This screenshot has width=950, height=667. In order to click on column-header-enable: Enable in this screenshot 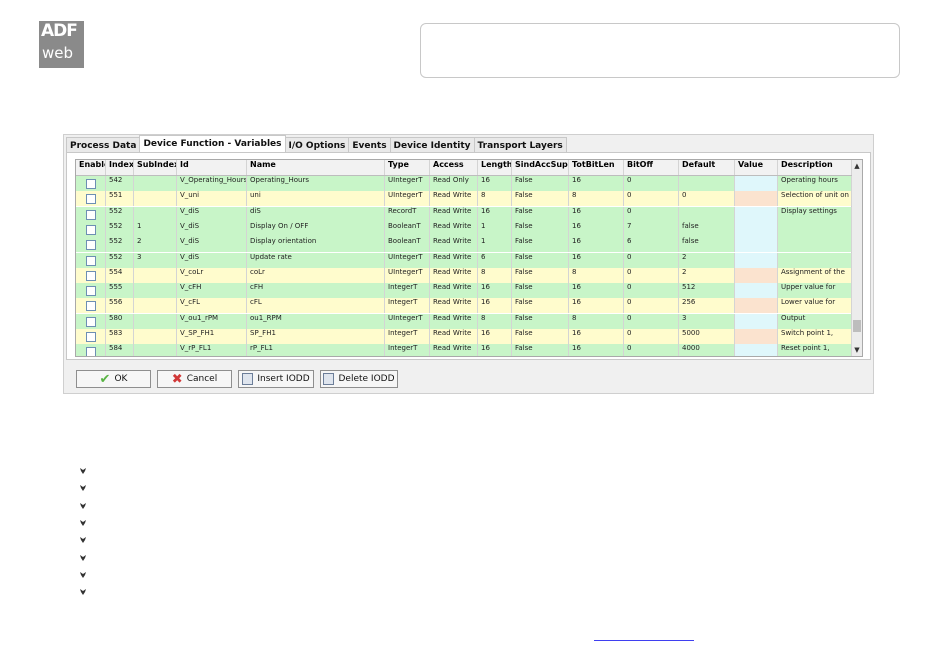, I will do `click(91, 167)`.